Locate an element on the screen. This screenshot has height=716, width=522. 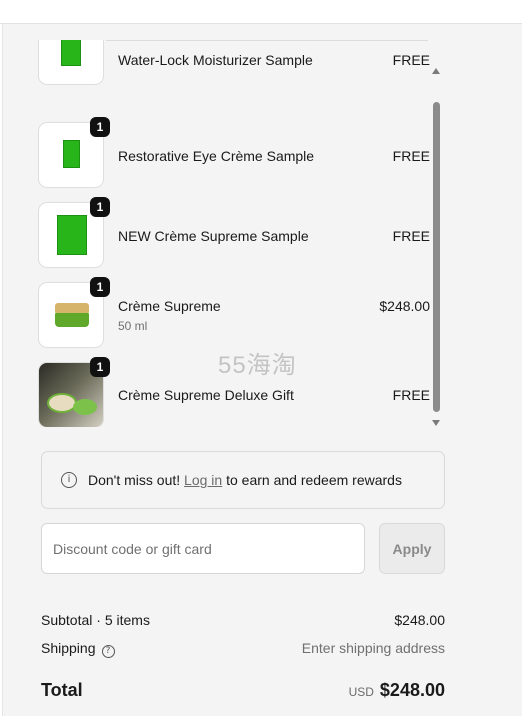
apply-discount-button: Apply is located at coordinates (412, 548).